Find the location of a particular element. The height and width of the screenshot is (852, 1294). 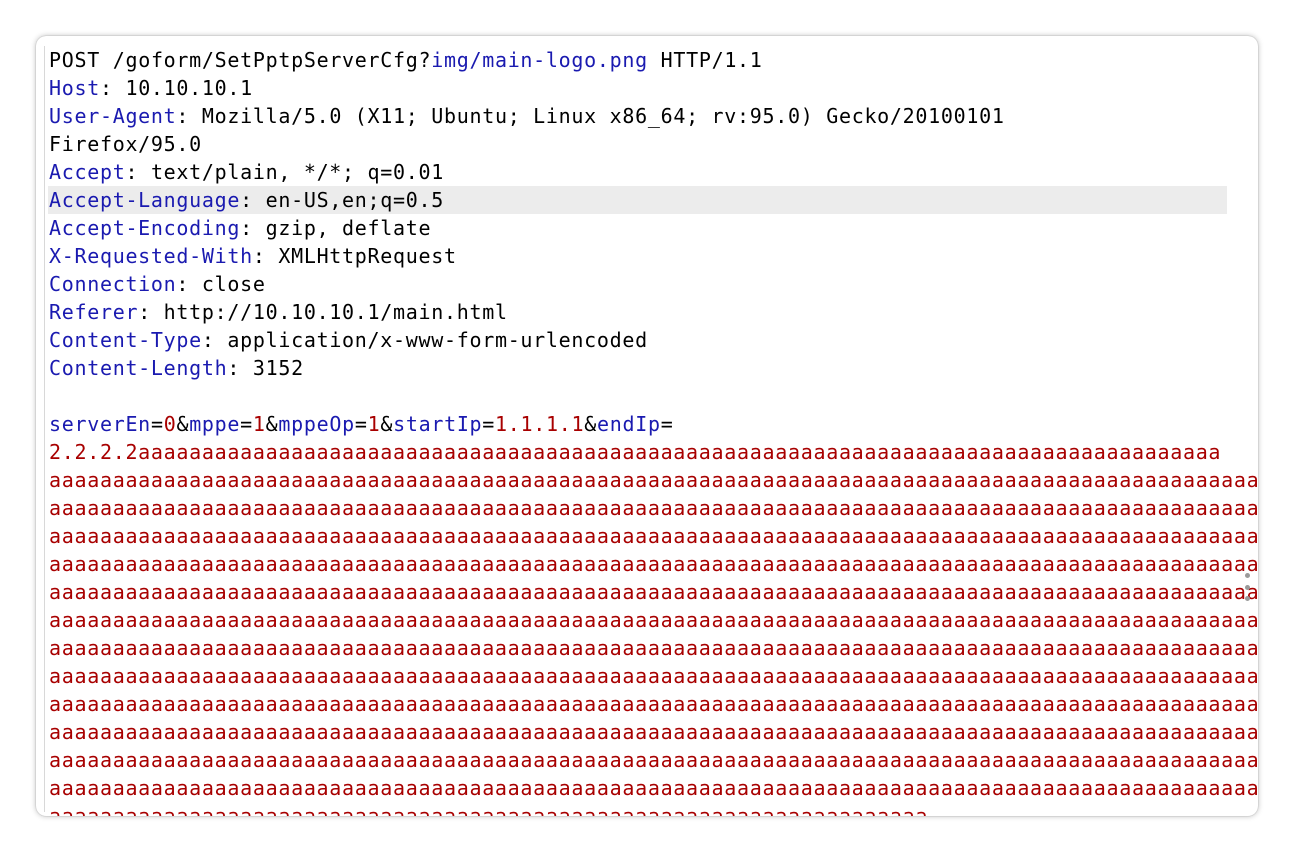

param-name: mppe is located at coordinates (215, 424).